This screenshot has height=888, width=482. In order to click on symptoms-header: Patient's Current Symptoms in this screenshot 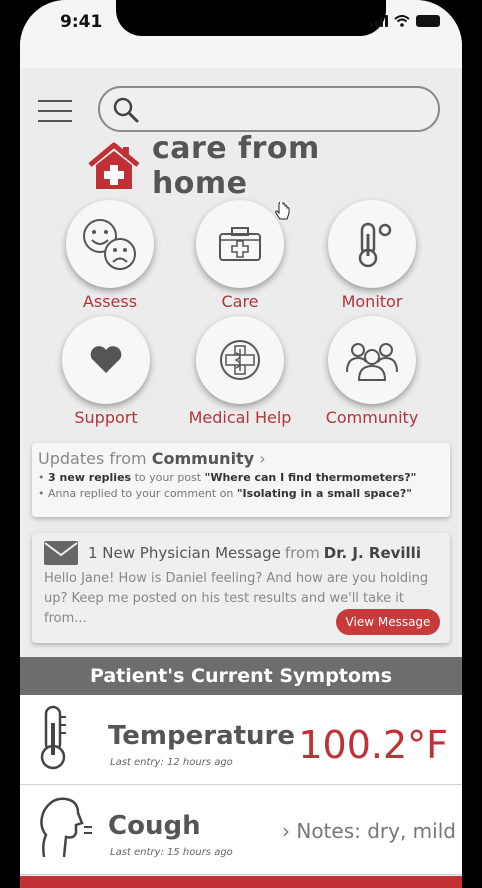, I will do `click(241, 676)`.